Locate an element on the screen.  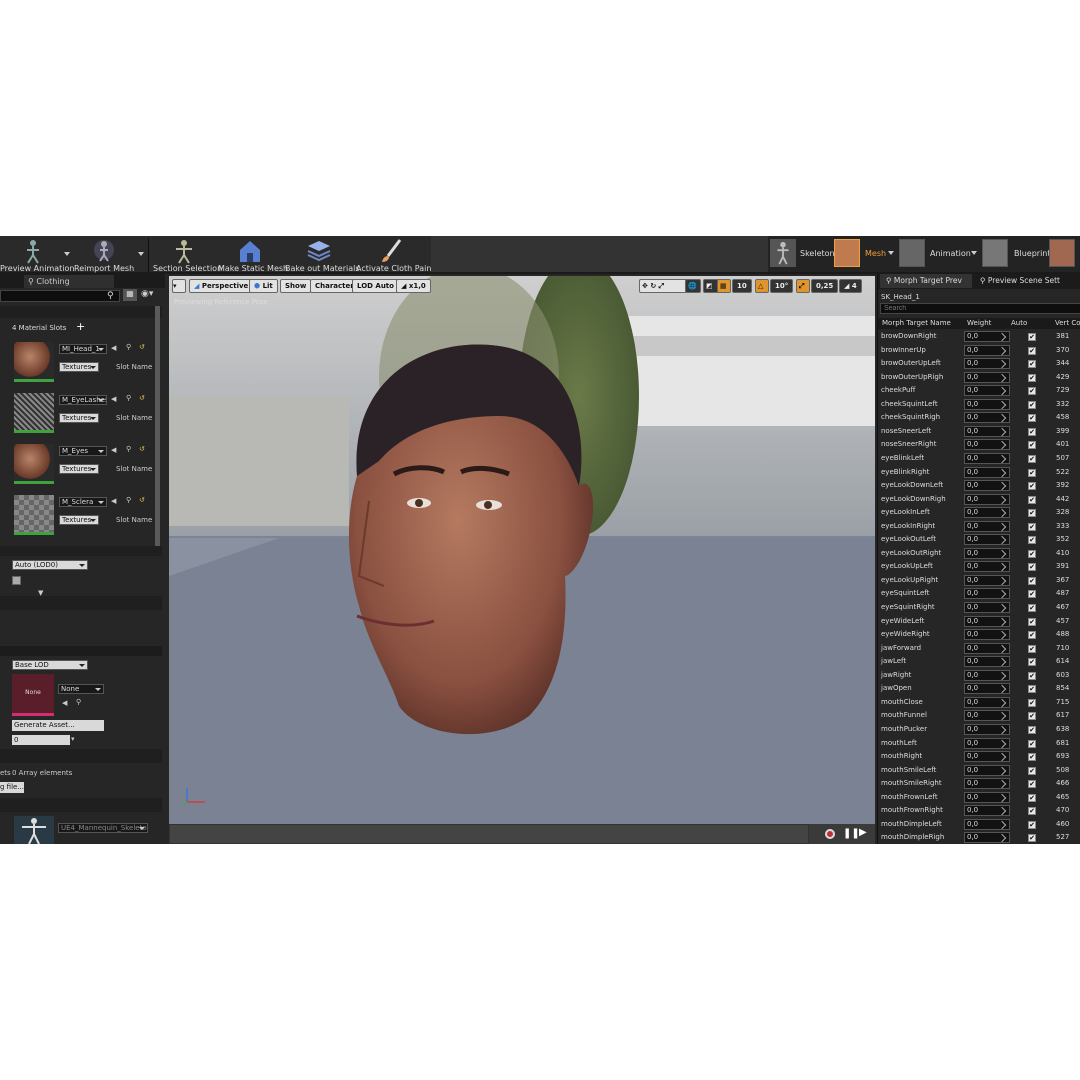
preview-animation-dropdown is located at coordinates (67, 254).